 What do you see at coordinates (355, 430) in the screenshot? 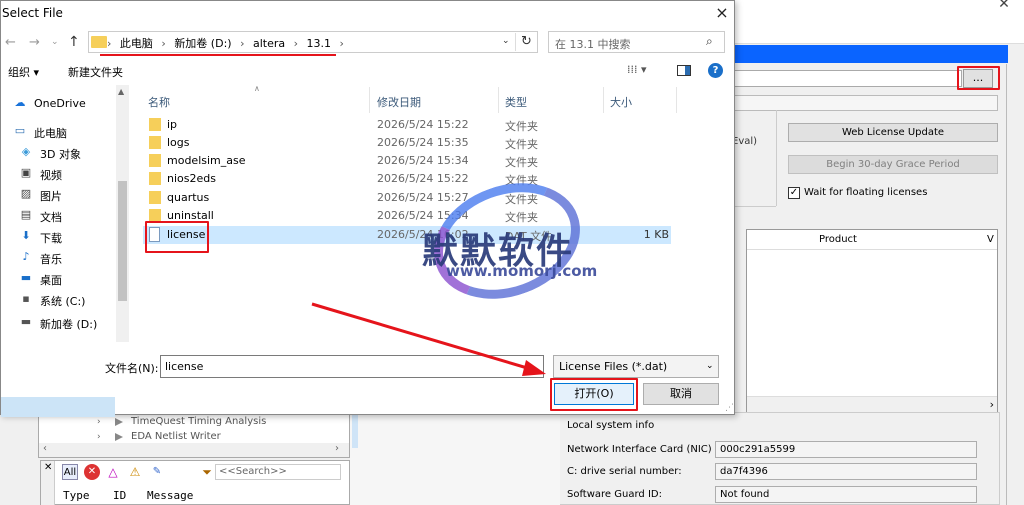
I see `workspace-tab-strip` at bounding box center [355, 430].